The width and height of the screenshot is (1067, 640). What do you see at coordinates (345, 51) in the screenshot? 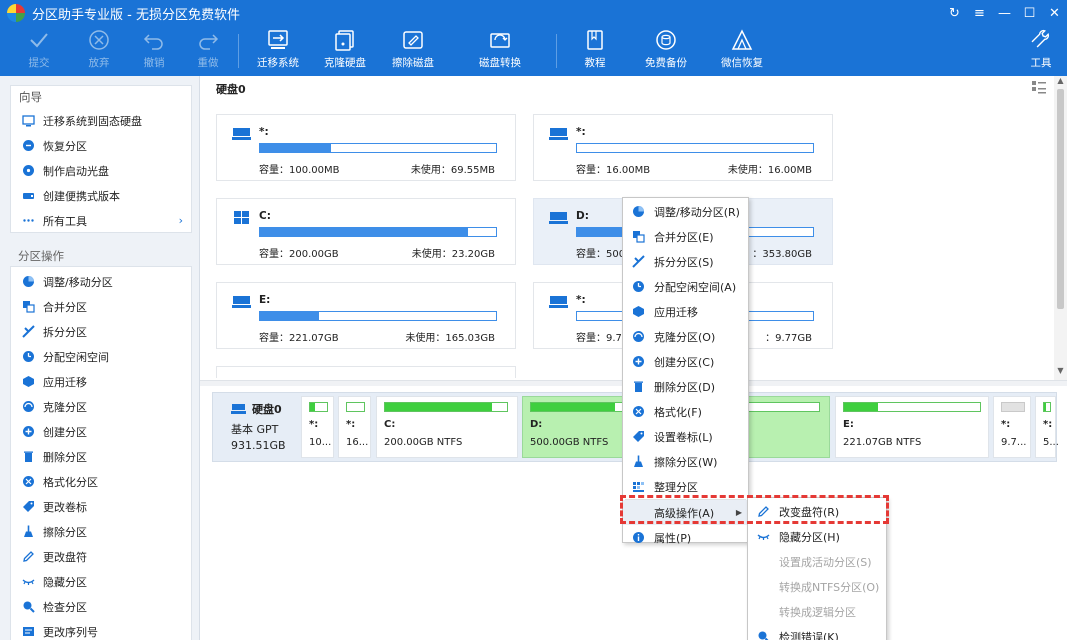
I see `clone-disk-button: 克隆硬盘` at bounding box center [345, 51].